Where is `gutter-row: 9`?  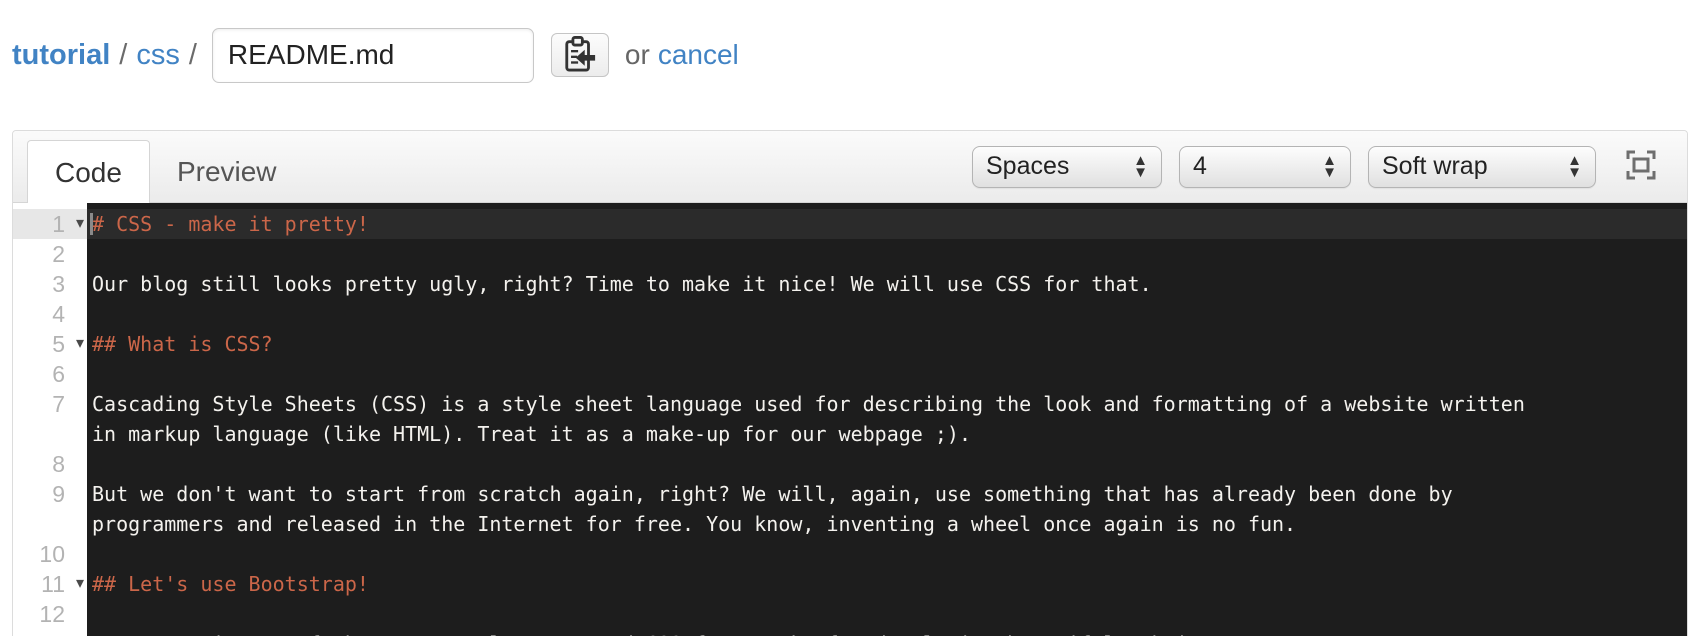
gutter-row: 9 is located at coordinates (50, 494).